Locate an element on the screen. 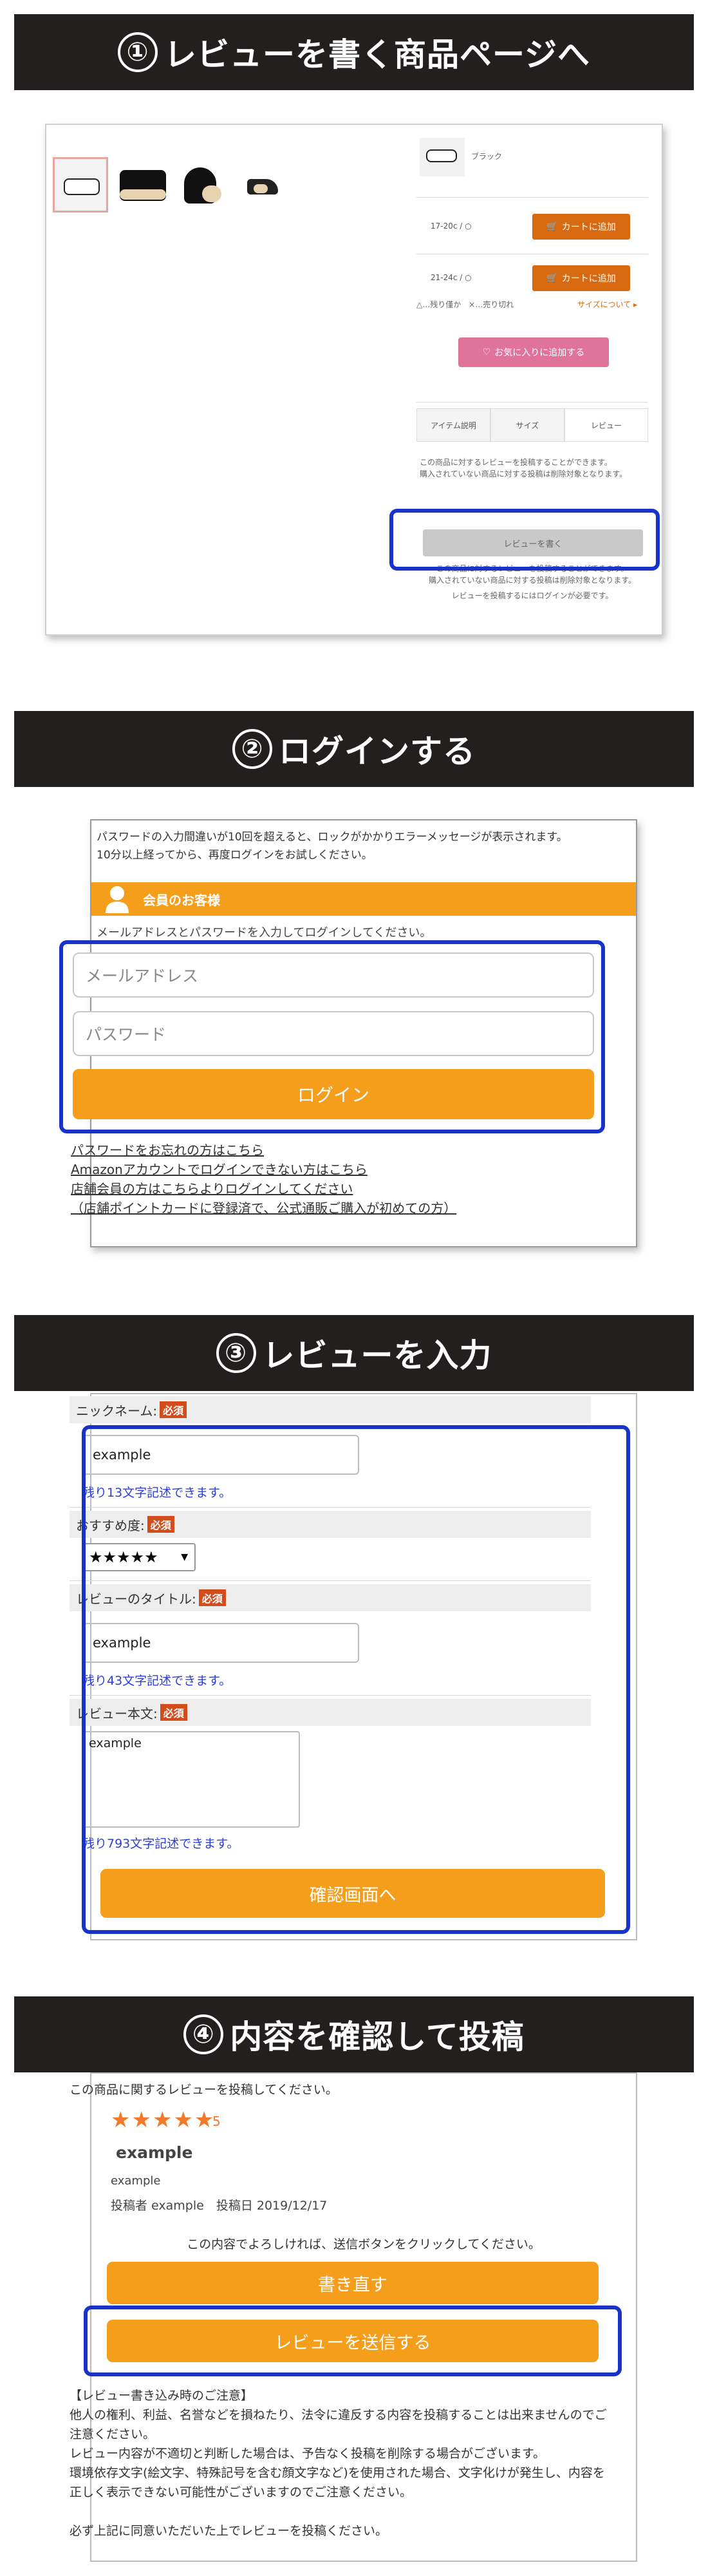 The height and width of the screenshot is (2576, 708). step-4-number: ④ is located at coordinates (204, 2034).